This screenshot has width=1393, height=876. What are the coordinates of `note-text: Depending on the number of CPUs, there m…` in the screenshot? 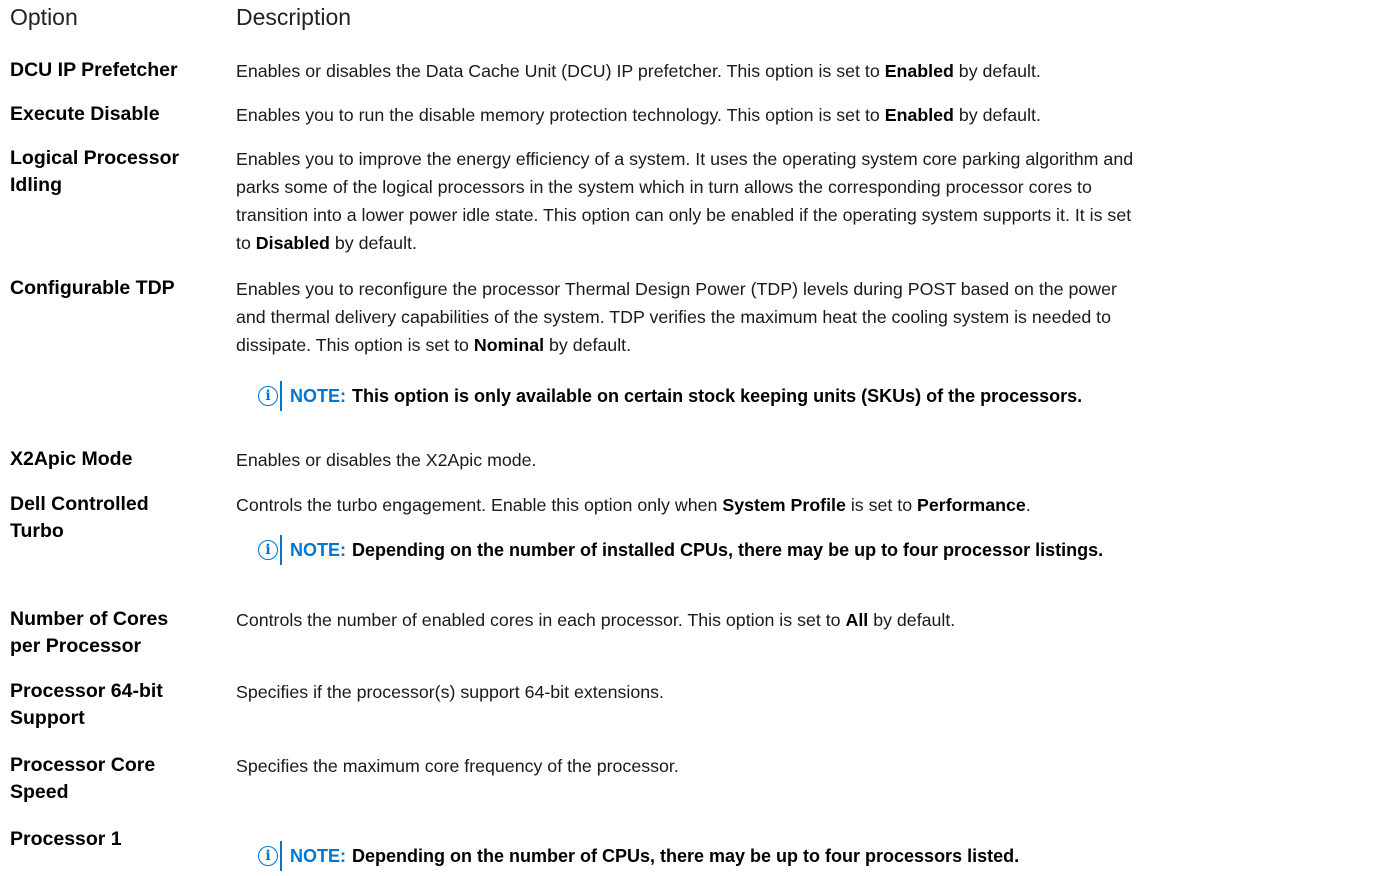 It's located at (686, 855).